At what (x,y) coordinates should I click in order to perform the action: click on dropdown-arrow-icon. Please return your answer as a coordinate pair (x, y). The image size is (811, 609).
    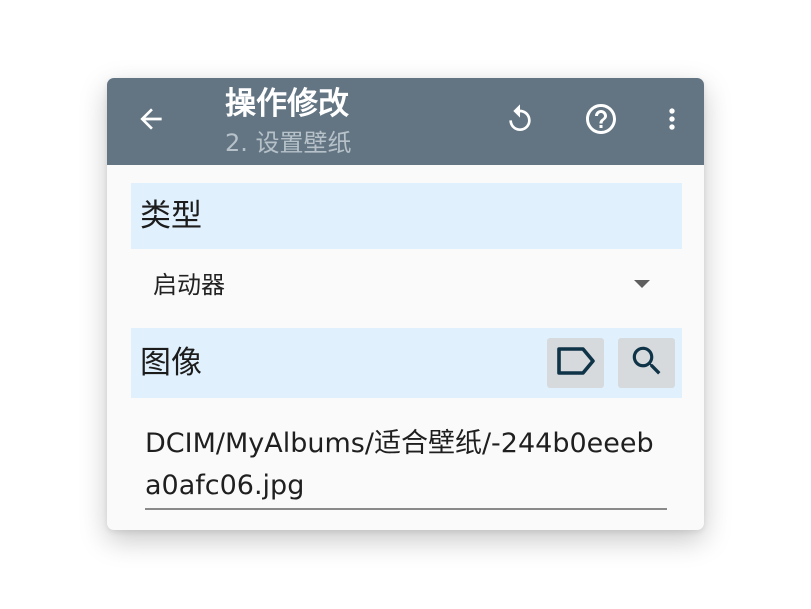
    Looking at the image, I should click on (642, 284).